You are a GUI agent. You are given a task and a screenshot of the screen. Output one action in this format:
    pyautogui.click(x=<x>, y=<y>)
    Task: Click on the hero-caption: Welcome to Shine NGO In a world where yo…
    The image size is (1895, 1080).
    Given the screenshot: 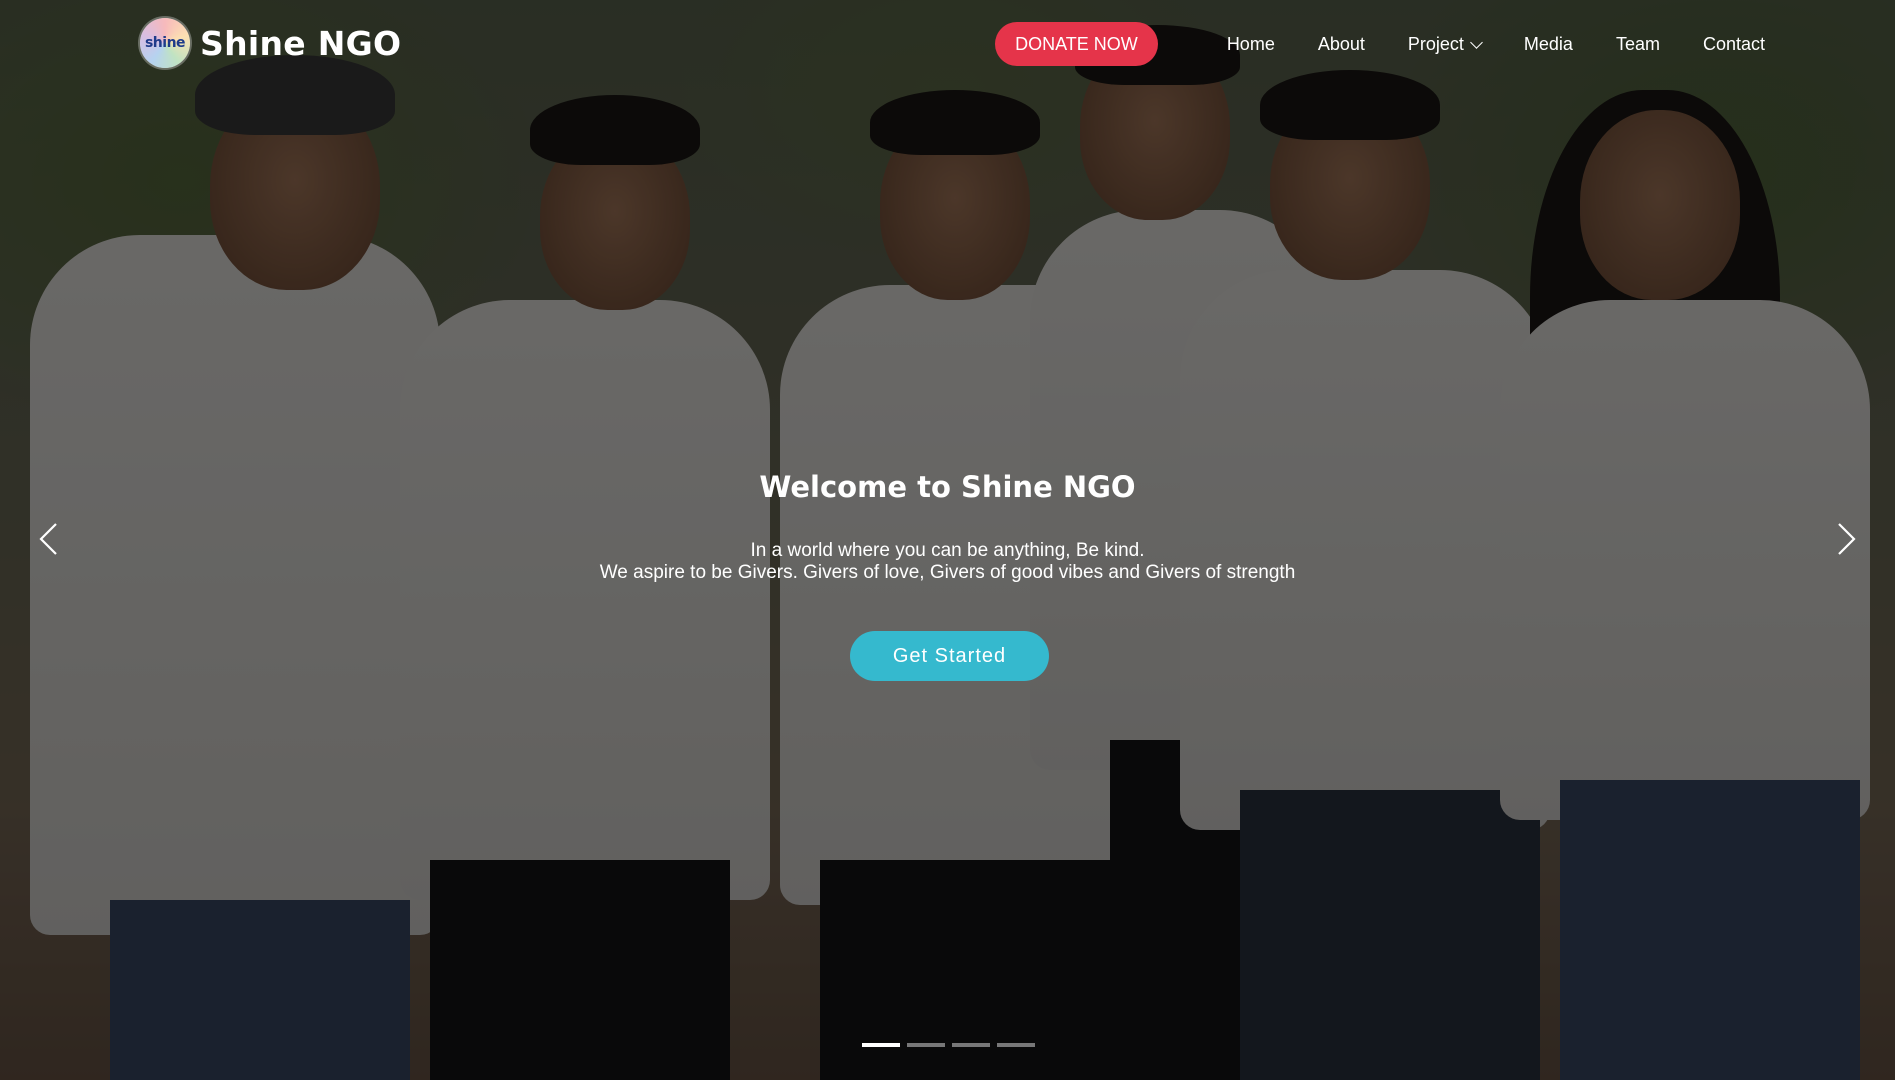 What is the action you would take?
    pyautogui.click(x=947, y=527)
    